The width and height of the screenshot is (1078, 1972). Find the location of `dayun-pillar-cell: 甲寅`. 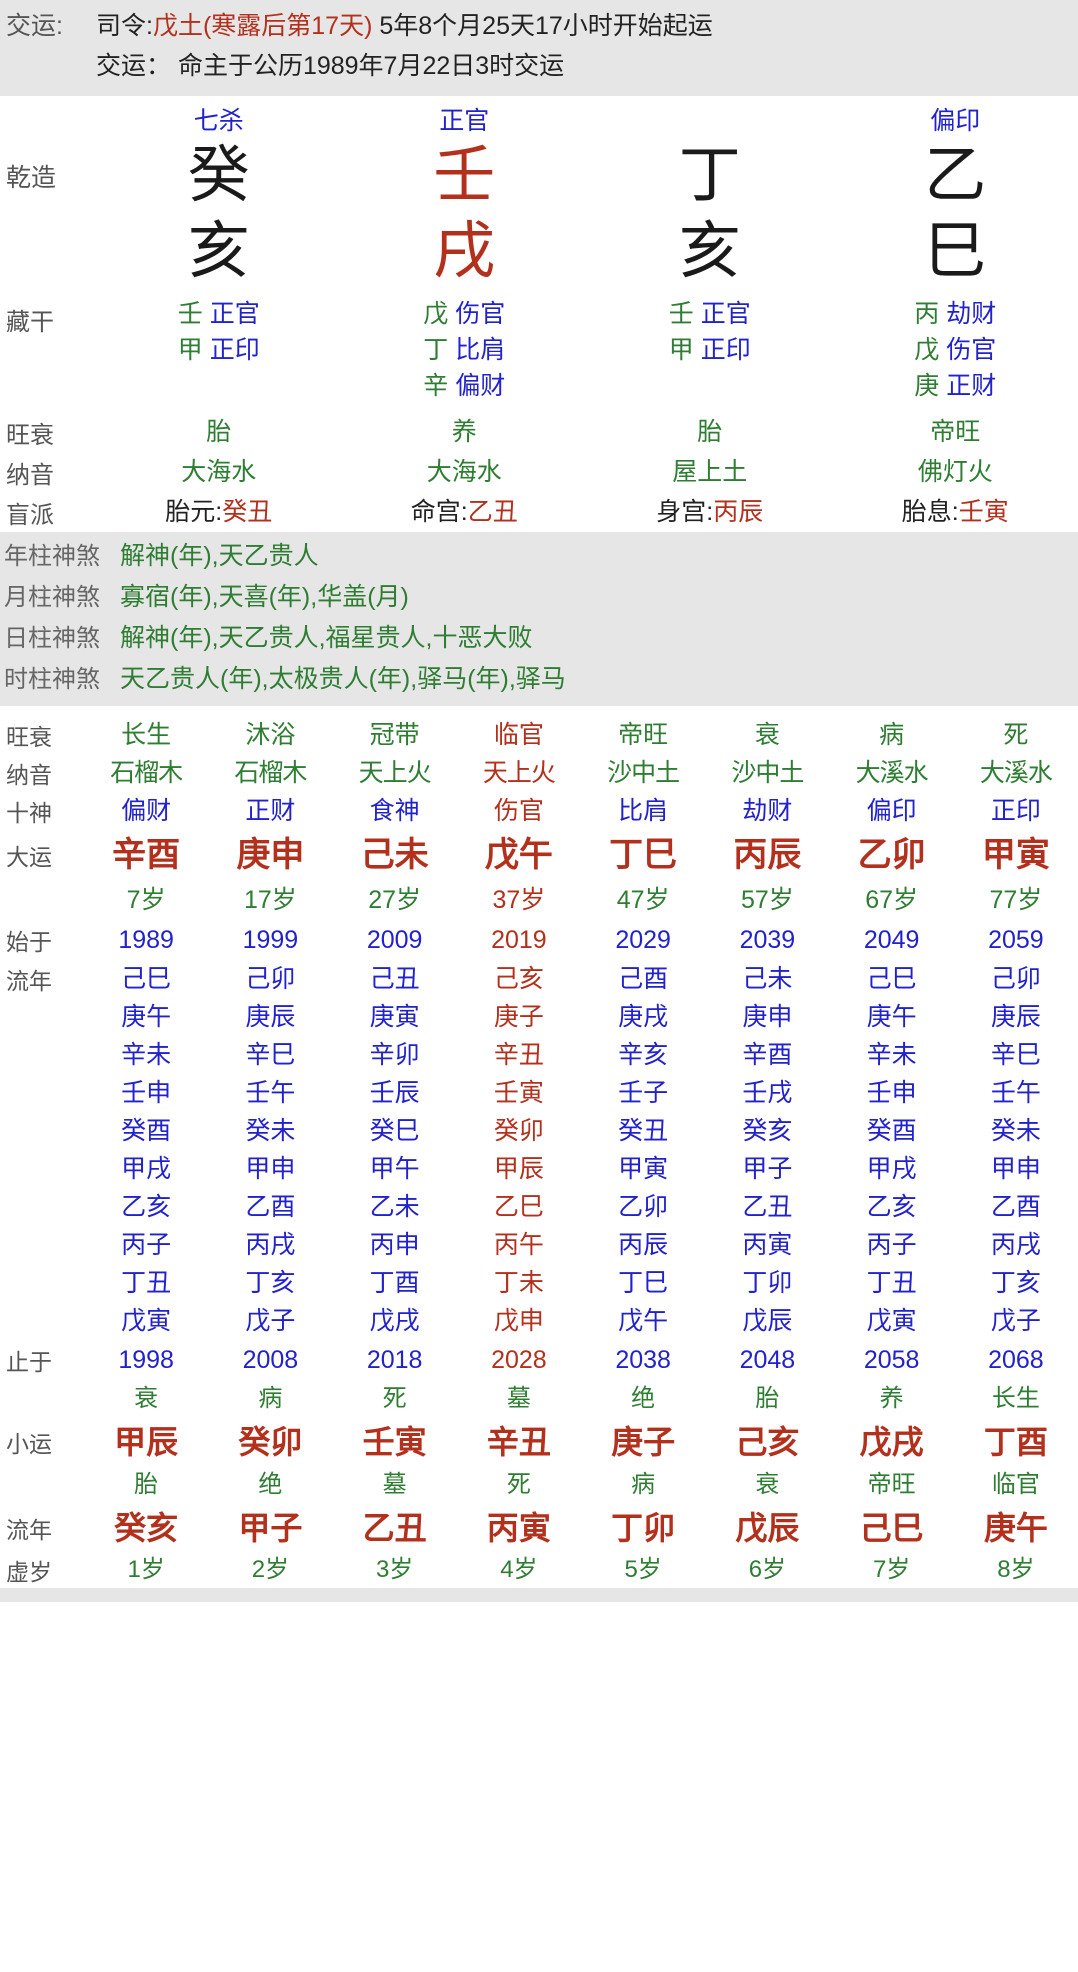

dayun-pillar-cell: 甲寅 is located at coordinates (1016, 855).